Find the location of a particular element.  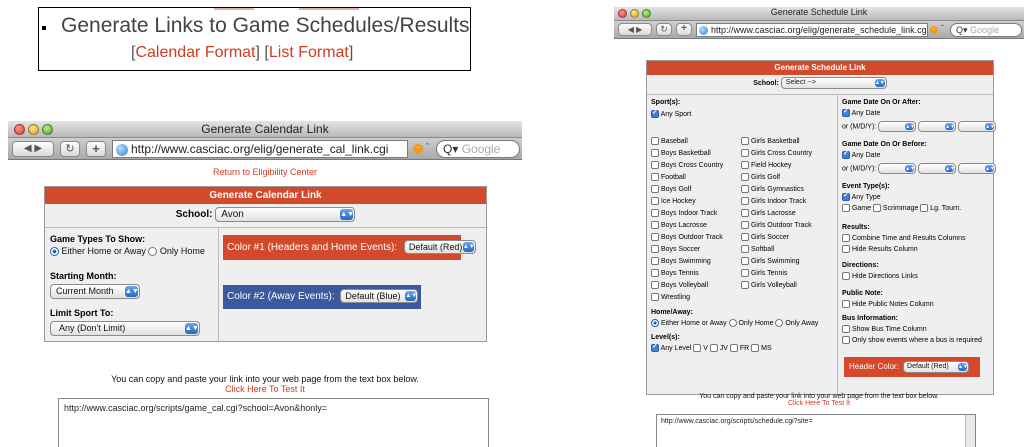

list-format-link: List Format is located at coordinates (309, 52).